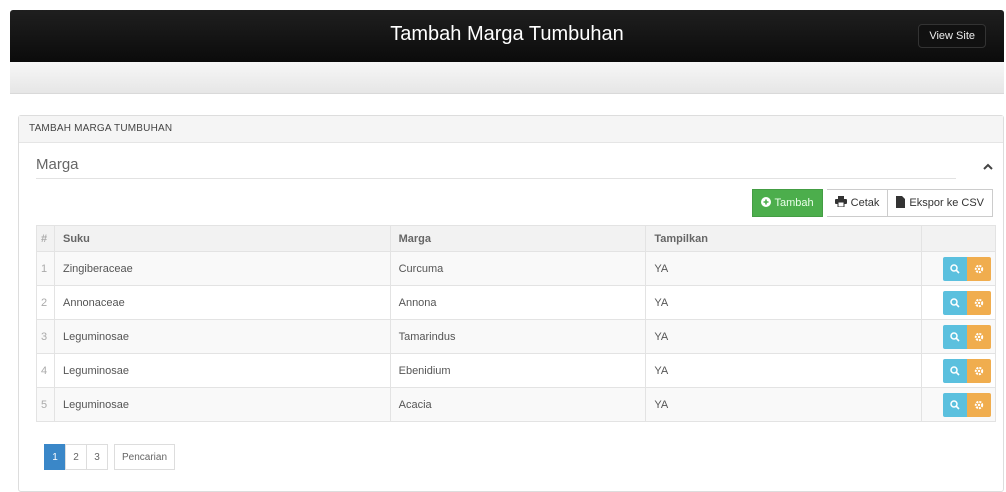 This screenshot has width=1006, height=492. I want to click on search-link: Pencarian, so click(145, 457).